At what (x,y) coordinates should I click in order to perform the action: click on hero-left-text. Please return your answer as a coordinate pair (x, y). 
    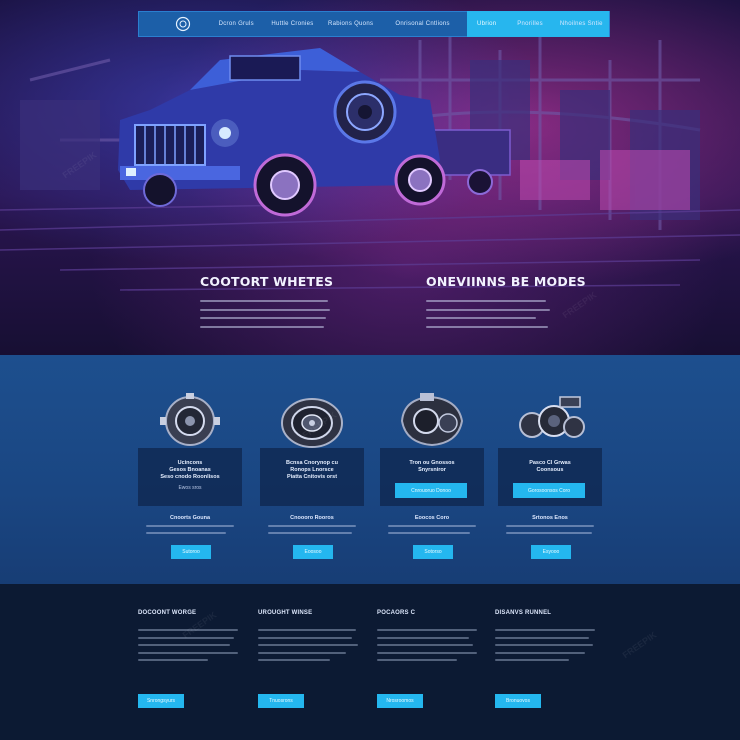
    Looking at the image, I should click on (265, 314).